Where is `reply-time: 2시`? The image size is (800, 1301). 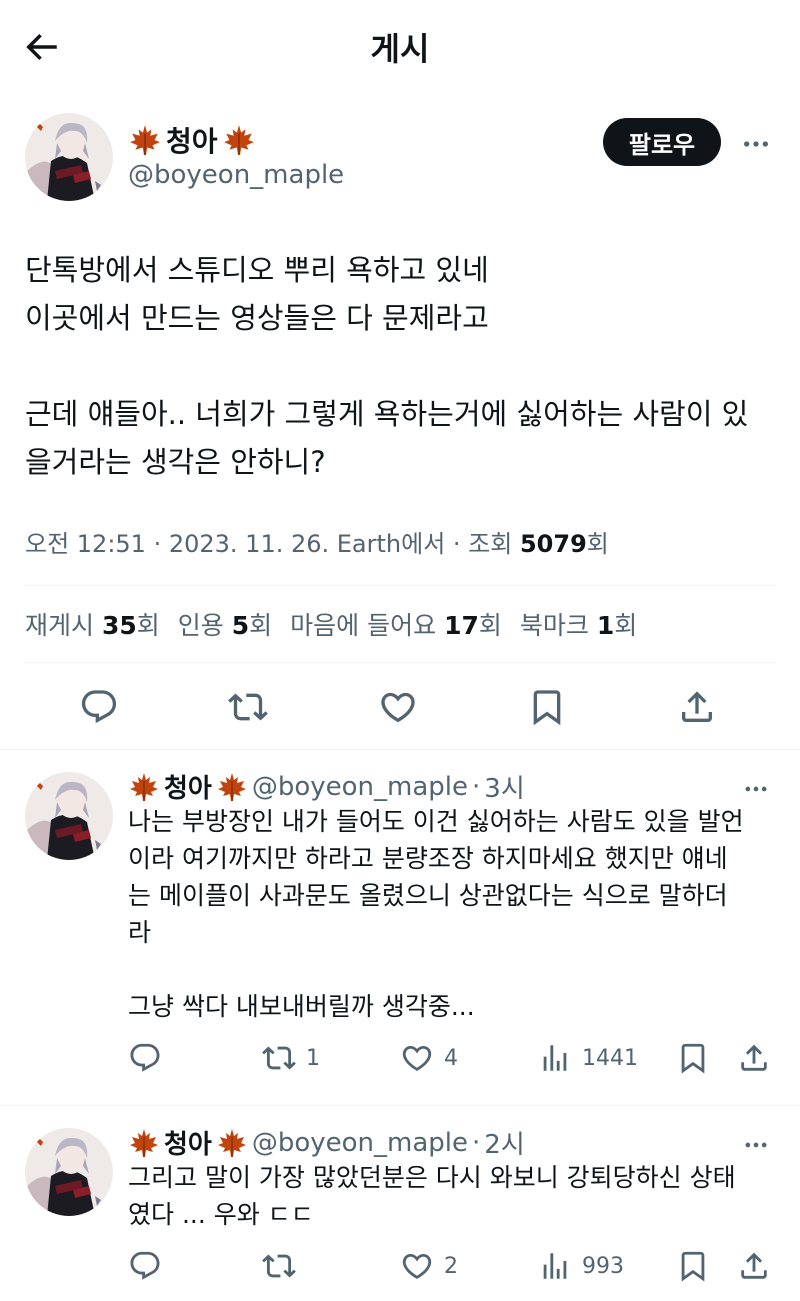 reply-time: 2시 is located at coordinates (504, 1142).